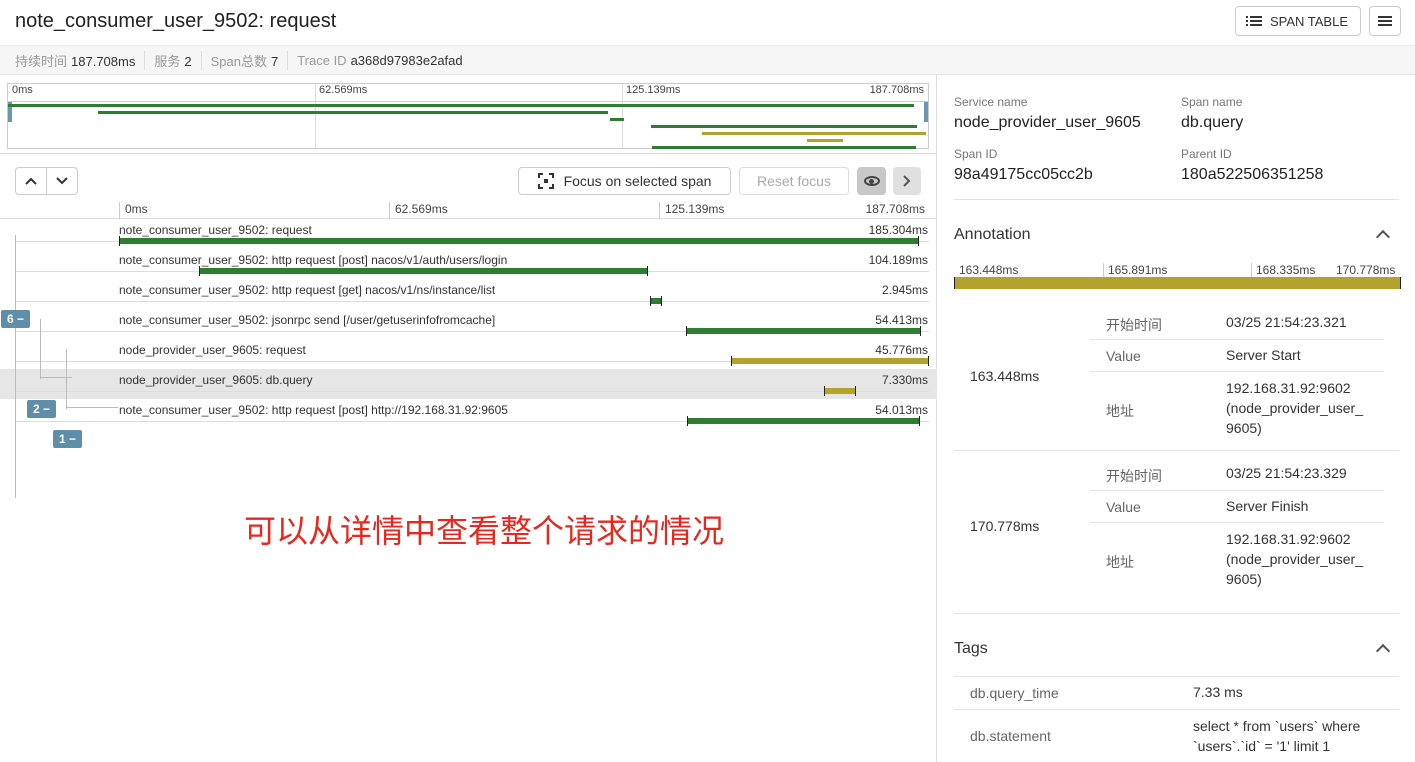  I want to click on annotation-tick: 170.778ms, so click(1366, 270).